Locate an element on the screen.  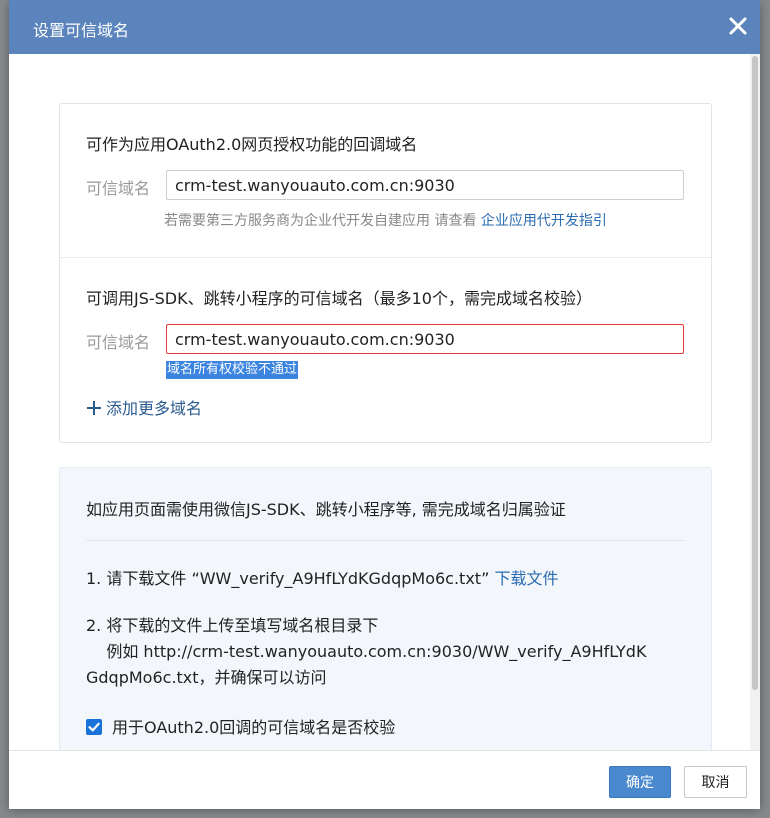
confirm-button: 确定 is located at coordinates (640, 782).